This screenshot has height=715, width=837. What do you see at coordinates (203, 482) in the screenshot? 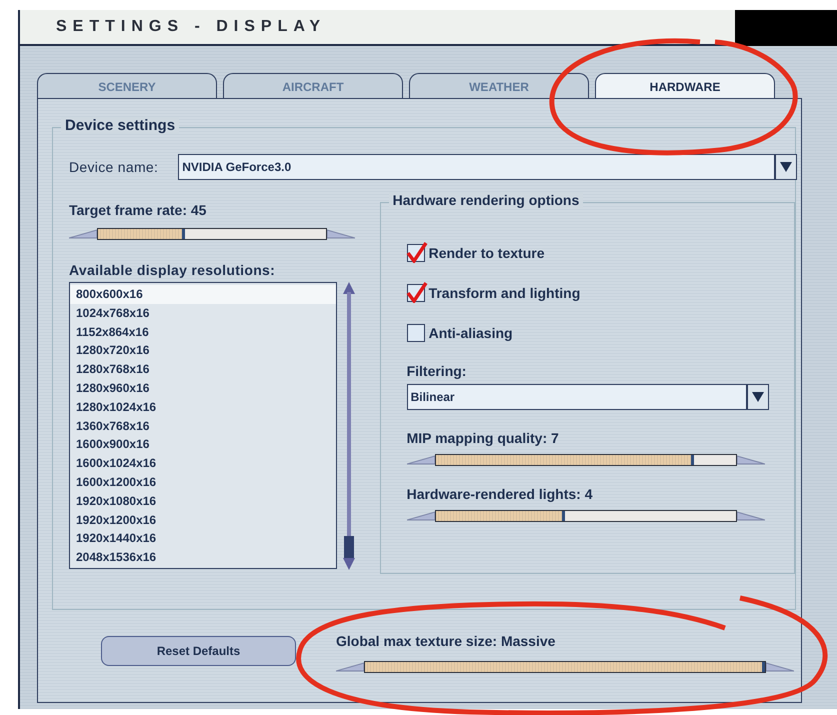
I see `list-item: 1600x1200x16` at bounding box center [203, 482].